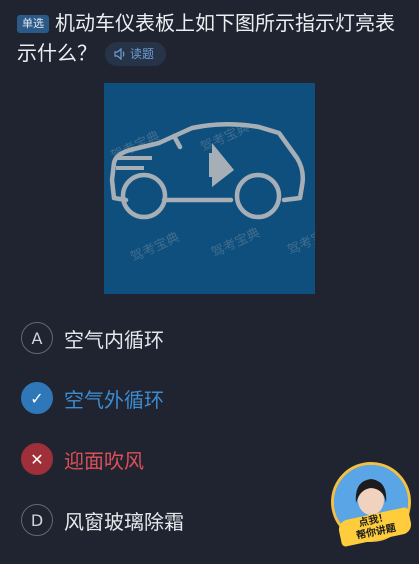 The height and width of the screenshot is (564, 419). I want to click on option-c: ✕ 迎面吹风, so click(171, 459).